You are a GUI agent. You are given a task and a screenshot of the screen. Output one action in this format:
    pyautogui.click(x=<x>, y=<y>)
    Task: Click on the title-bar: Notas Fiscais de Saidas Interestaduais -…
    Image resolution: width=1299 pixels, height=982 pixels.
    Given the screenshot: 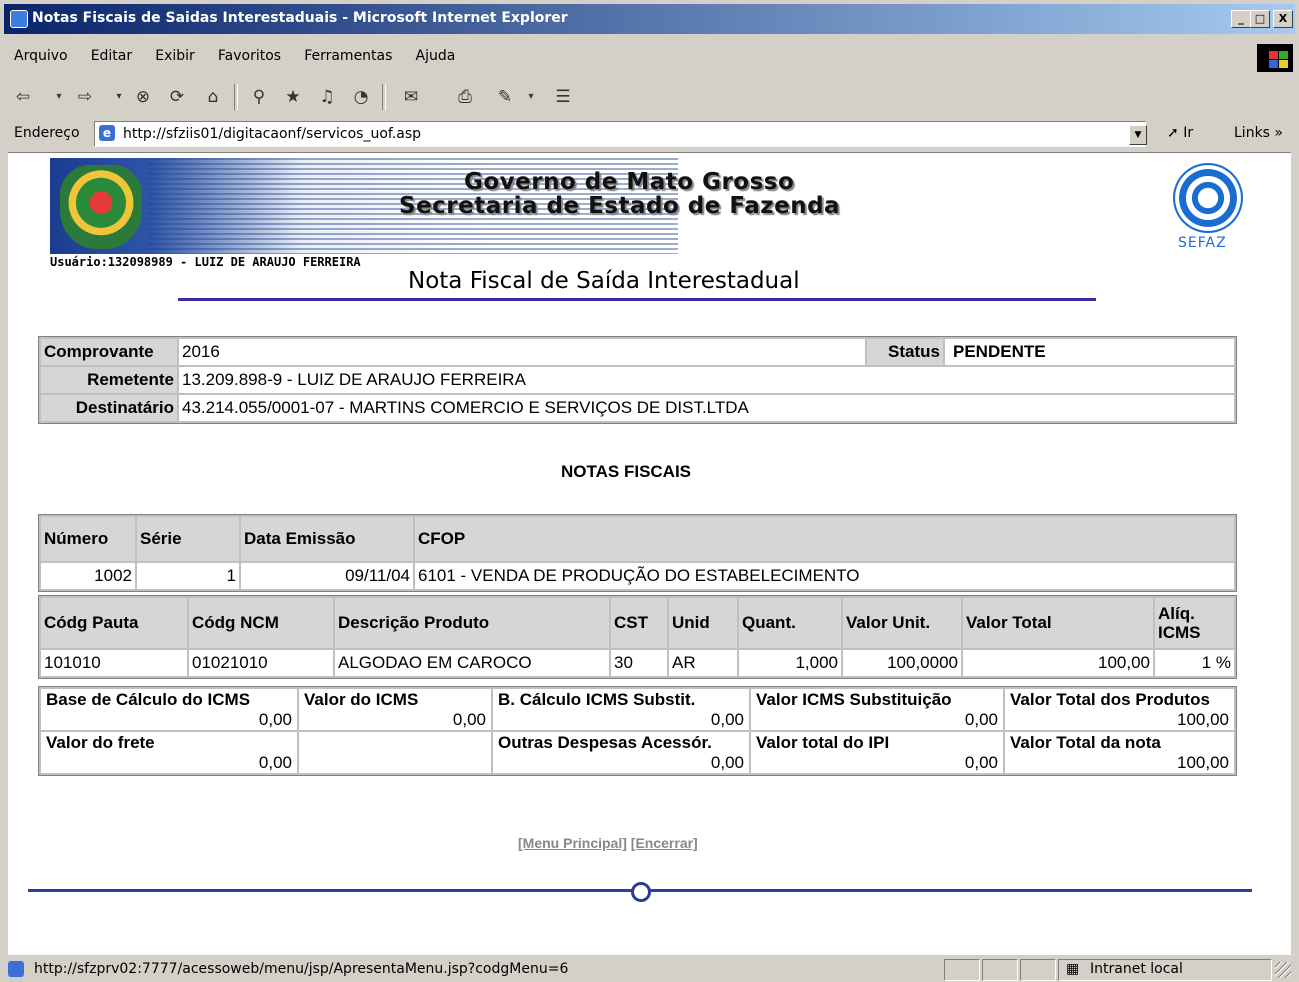 What is the action you would take?
    pyautogui.click(x=649, y=19)
    